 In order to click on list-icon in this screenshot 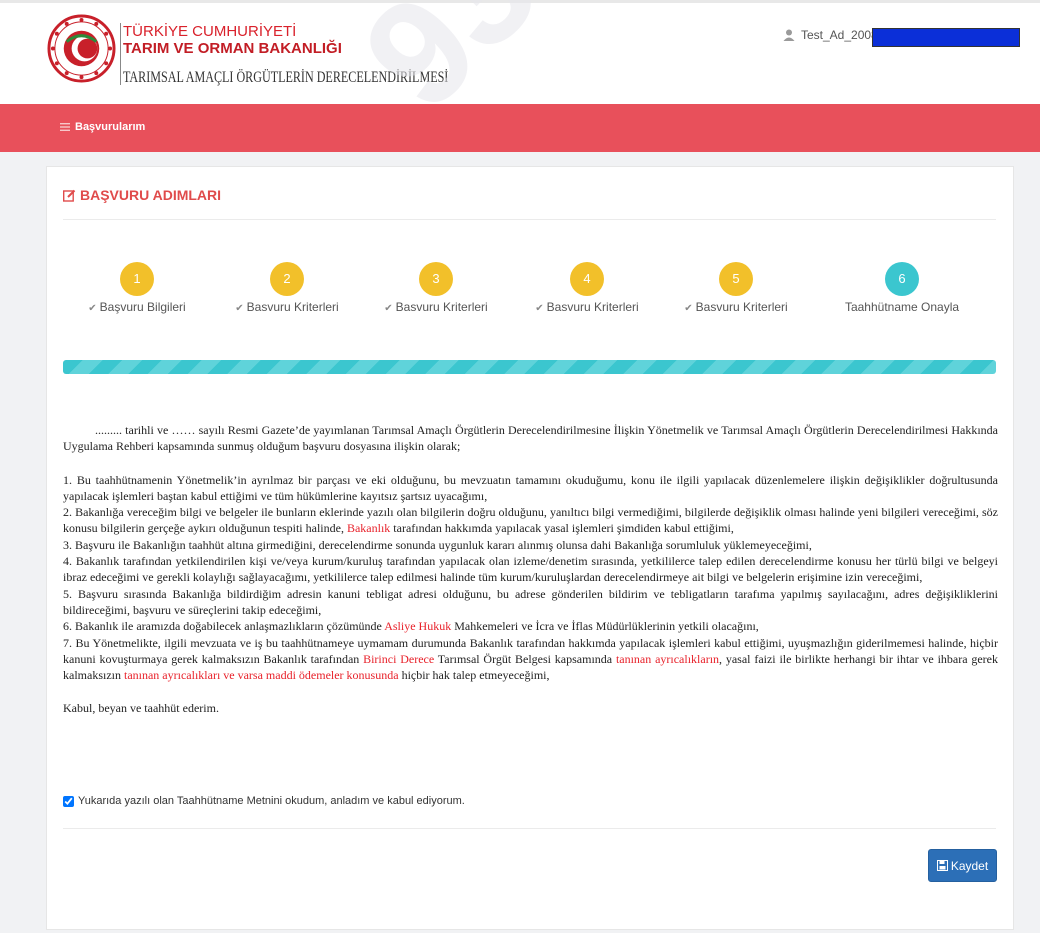, I will do `click(65, 127)`.